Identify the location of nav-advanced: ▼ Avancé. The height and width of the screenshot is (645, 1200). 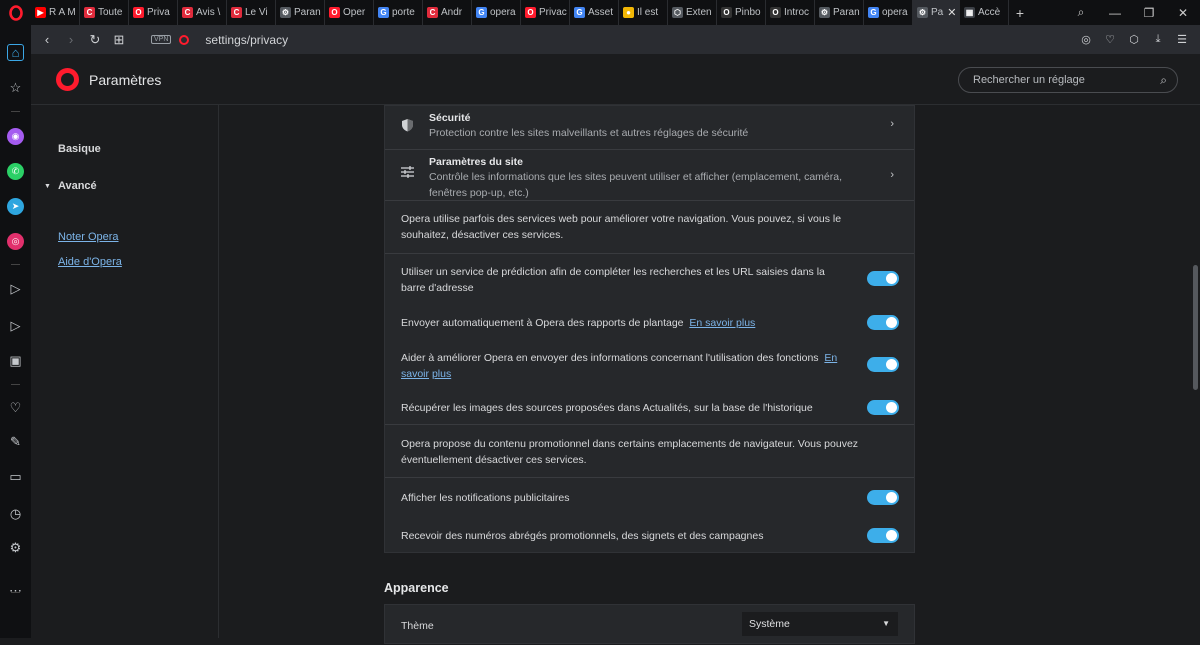
(70, 186).